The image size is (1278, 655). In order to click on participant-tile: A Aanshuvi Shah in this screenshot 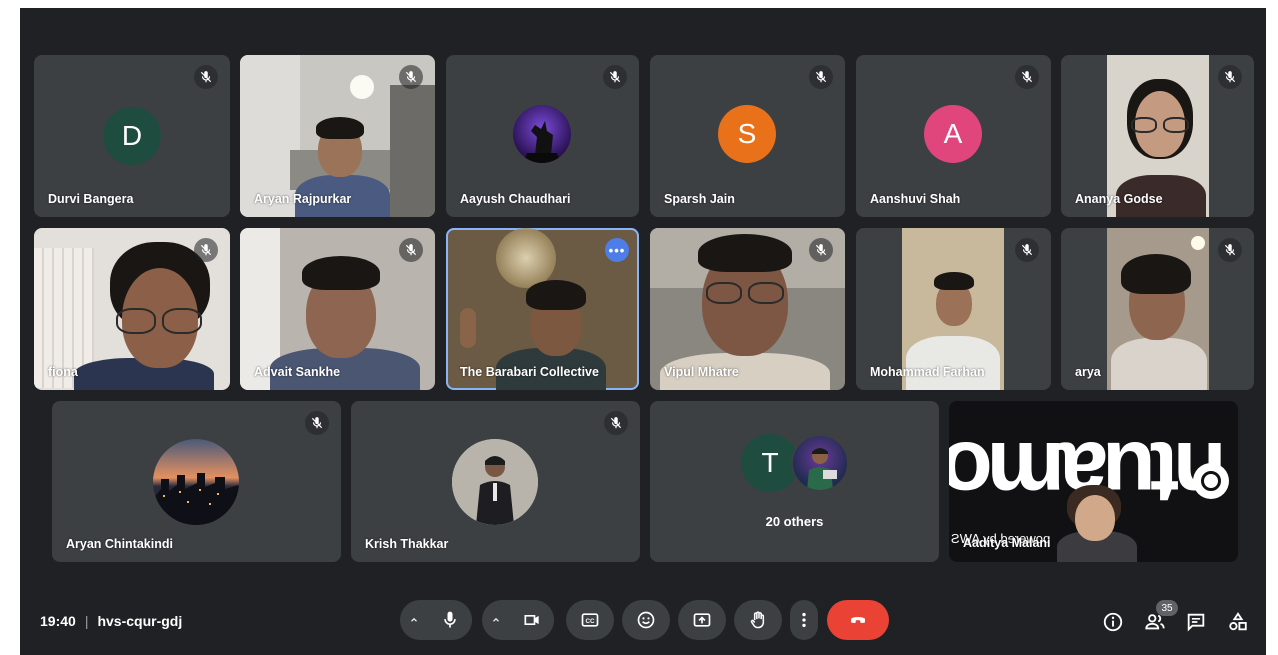, I will do `click(953, 136)`.